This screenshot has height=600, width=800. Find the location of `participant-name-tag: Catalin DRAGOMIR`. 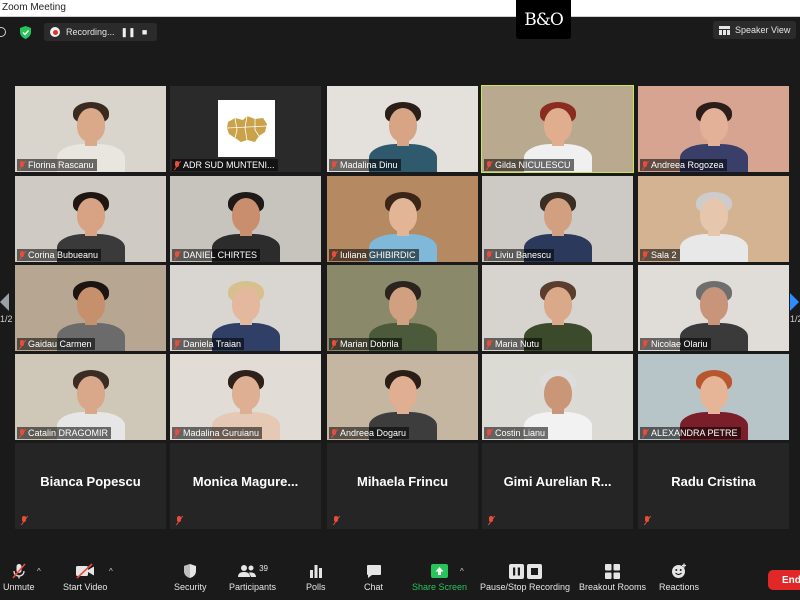

participant-name-tag: Catalin DRAGOMIR is located at coordinates (64, 433).